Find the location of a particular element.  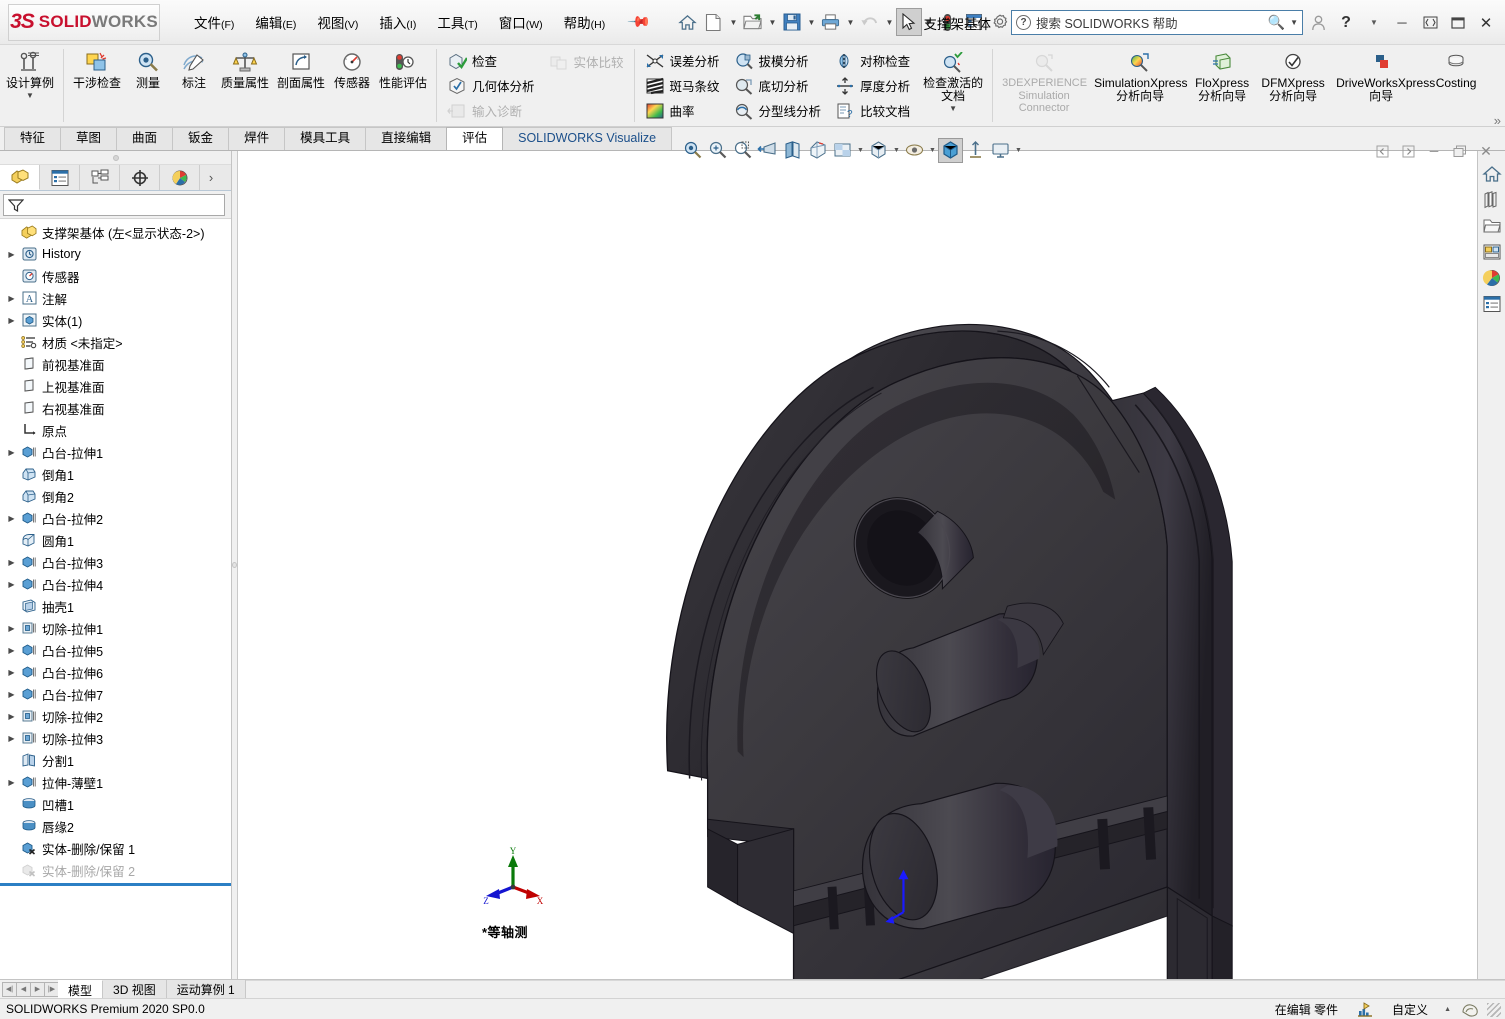

pin-icon: 📌 is located at coordinates (640, 22).